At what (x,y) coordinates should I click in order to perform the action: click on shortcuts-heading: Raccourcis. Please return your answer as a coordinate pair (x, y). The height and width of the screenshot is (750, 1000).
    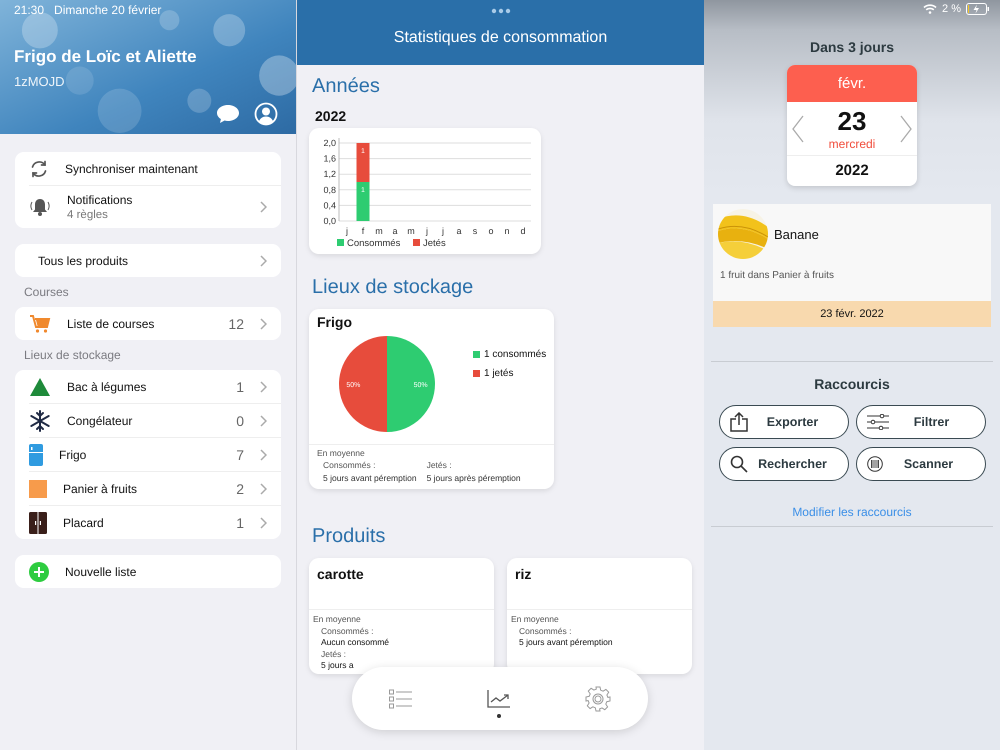
    Looking at the image, I should click on (852, 384).